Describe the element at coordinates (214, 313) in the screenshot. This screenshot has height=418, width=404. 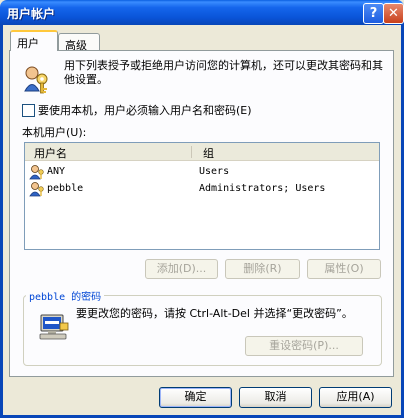
I see `password-info-text: 要更改您的密码，请按 Ctrl-Alt-Del 并选择“更改密码”。` at that location.